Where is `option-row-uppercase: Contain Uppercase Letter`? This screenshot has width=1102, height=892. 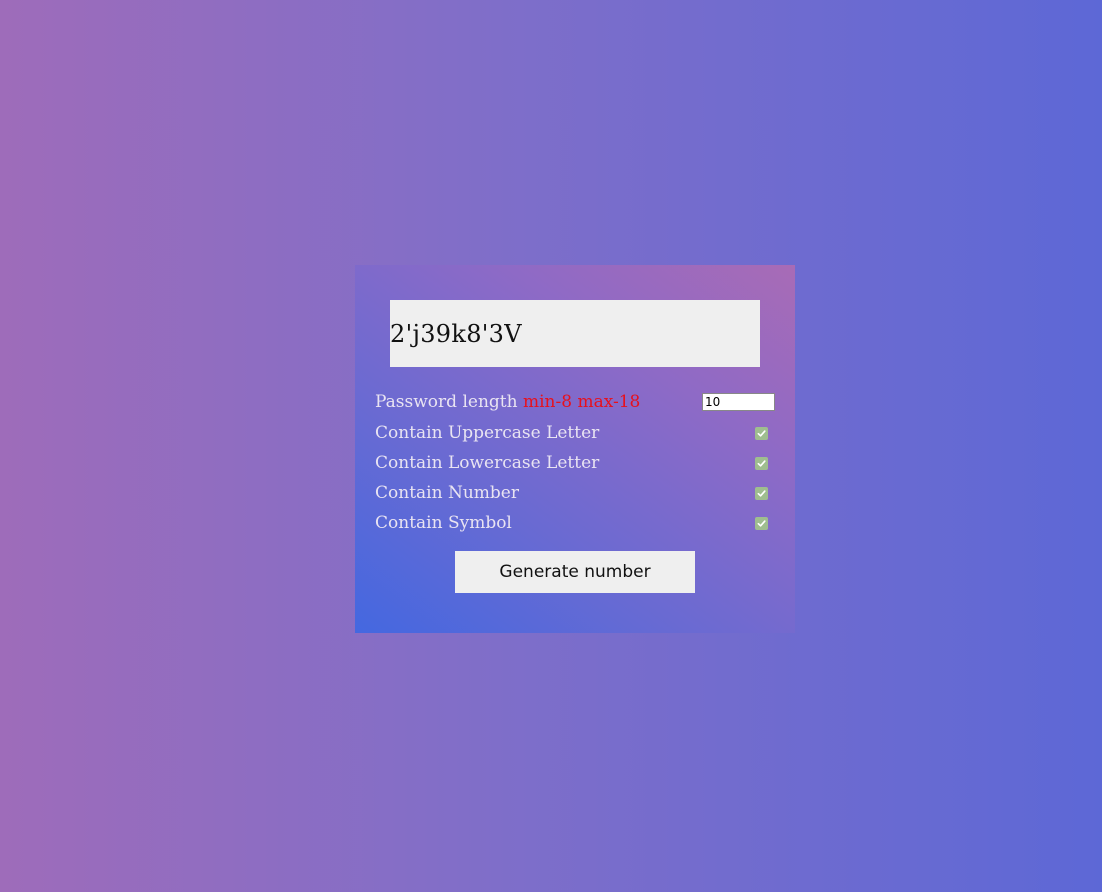
option-row-uppercase: Contain Uppercase Letter is located at coordinates (575, 433).